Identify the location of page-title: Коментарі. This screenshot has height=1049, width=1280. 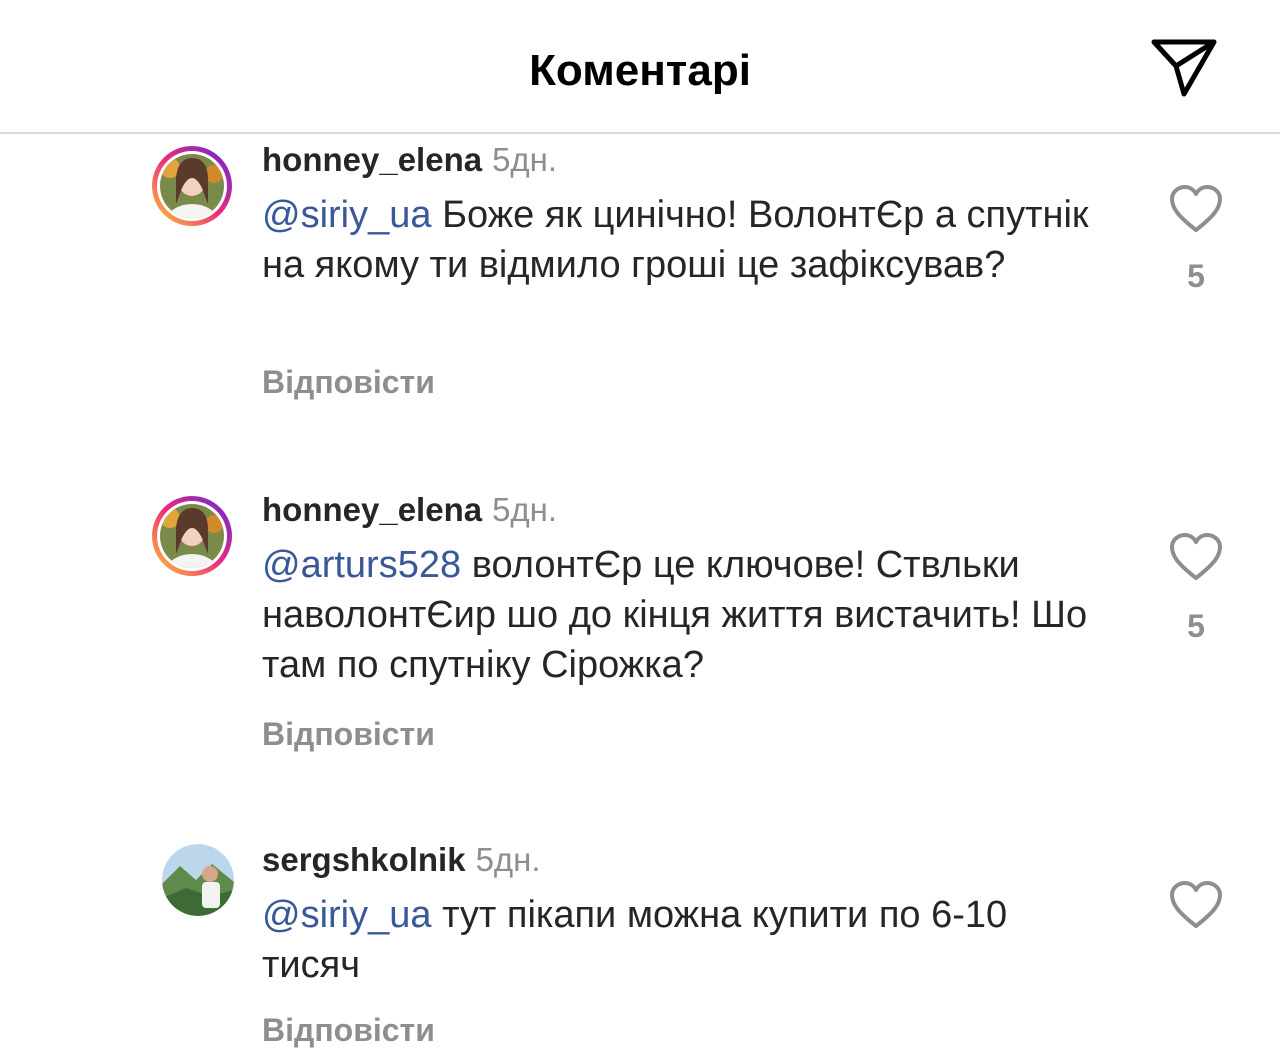
(640, 70).